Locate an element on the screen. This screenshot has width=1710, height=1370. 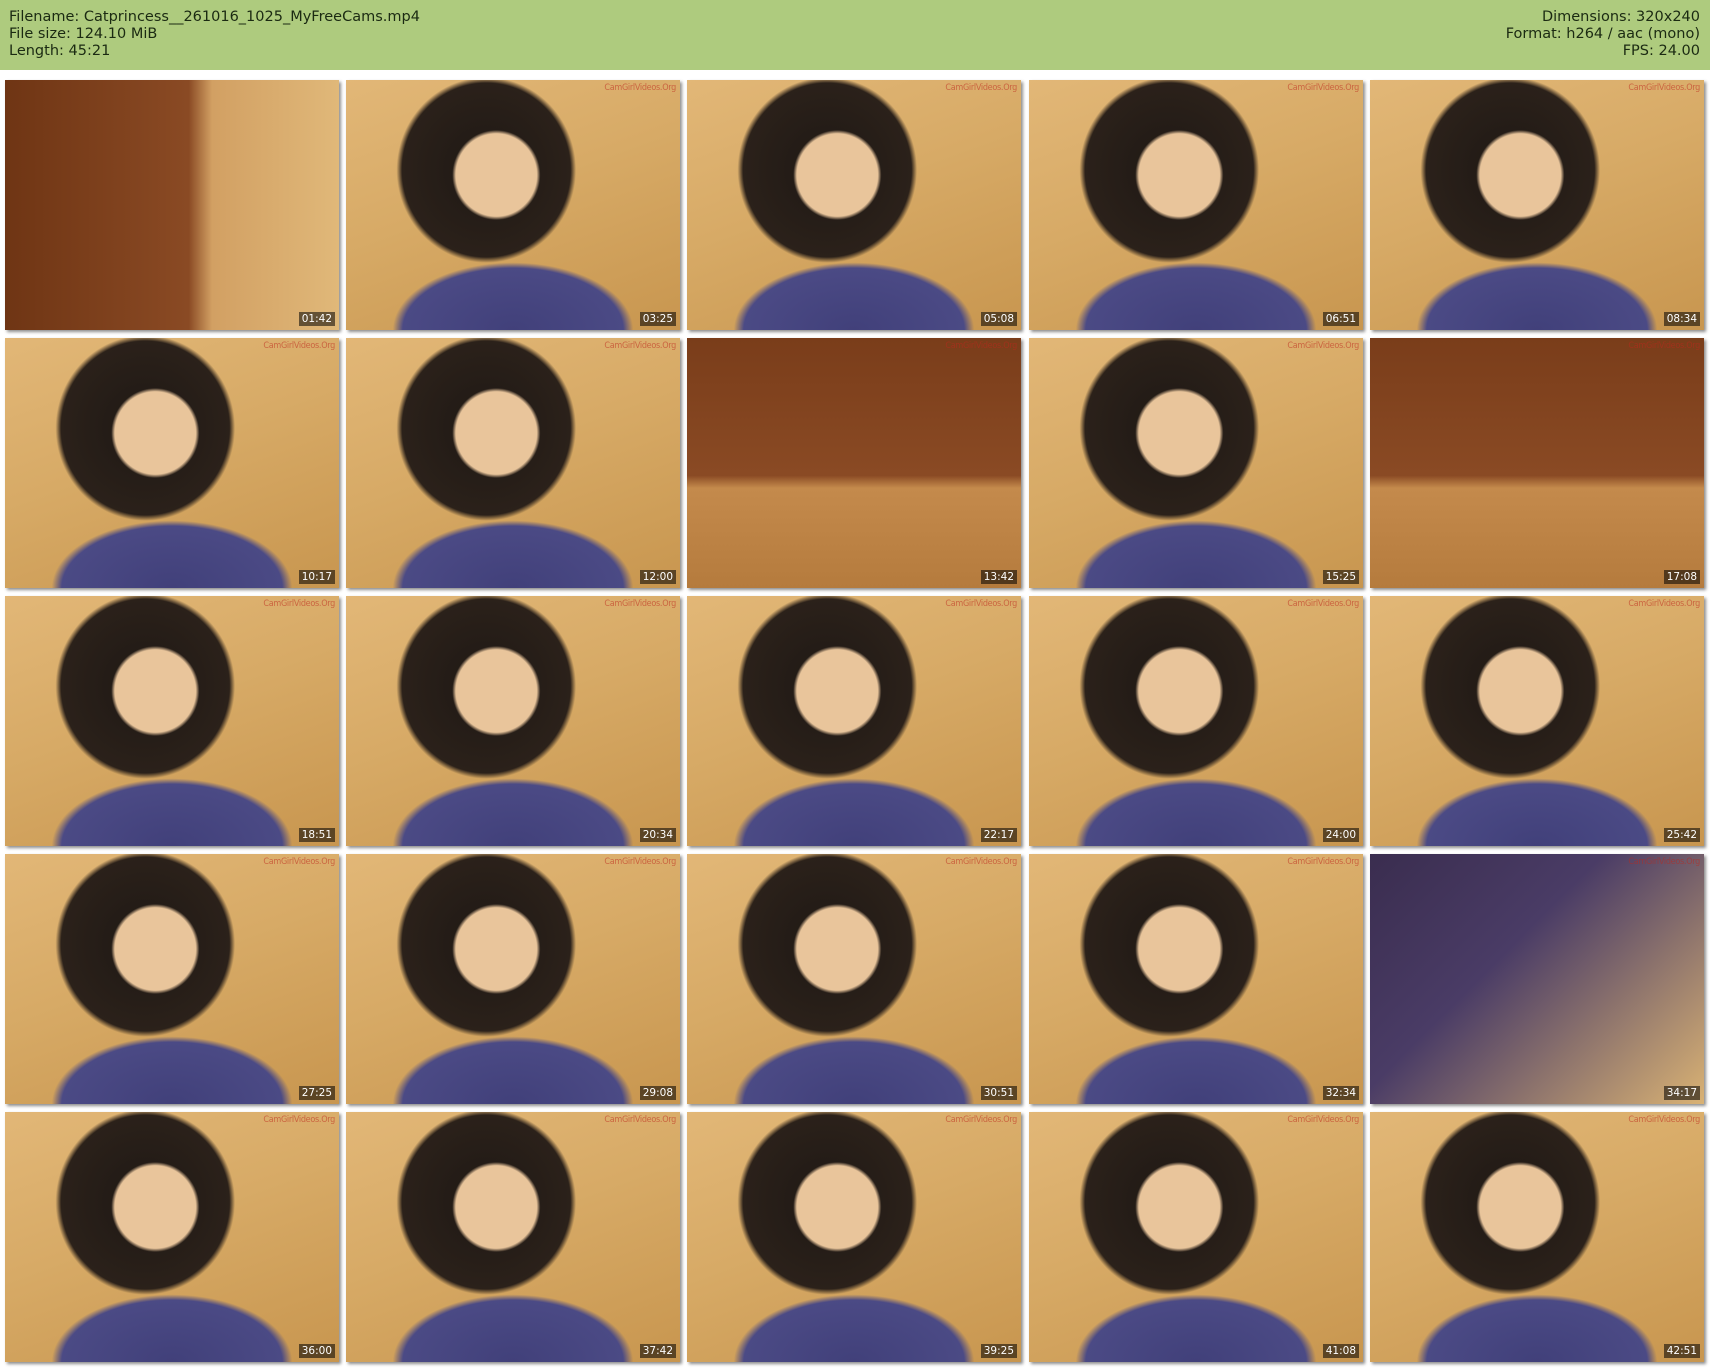
thumbnail-frame: 01:42 is located at coordinates (172, 205).